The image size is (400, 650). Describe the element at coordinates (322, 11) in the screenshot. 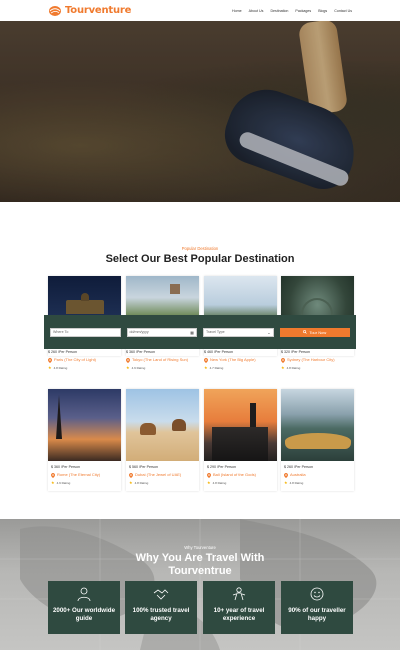

I see `nav-blogs: Blogs` at that location.